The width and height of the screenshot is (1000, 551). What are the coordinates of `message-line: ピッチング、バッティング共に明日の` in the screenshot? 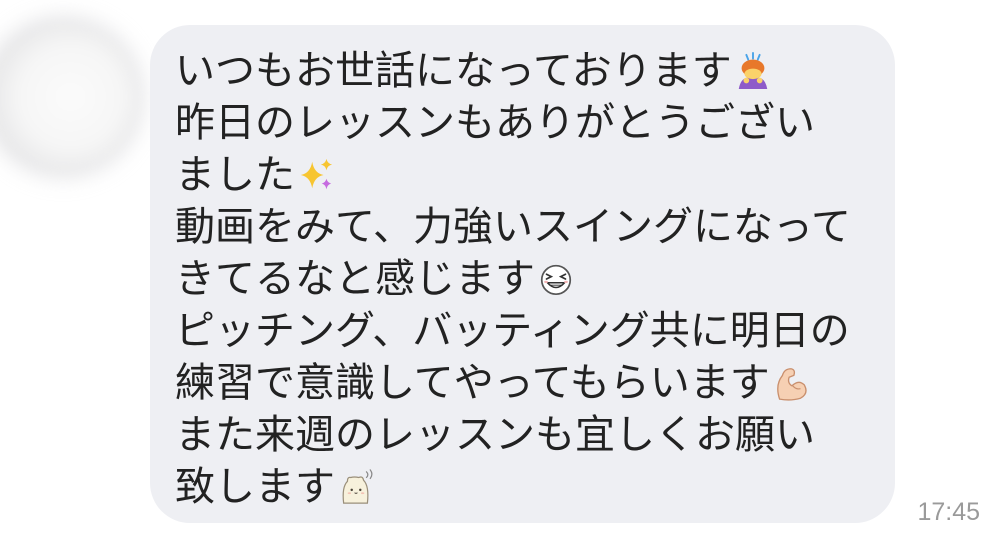 It's located at (525, 331).